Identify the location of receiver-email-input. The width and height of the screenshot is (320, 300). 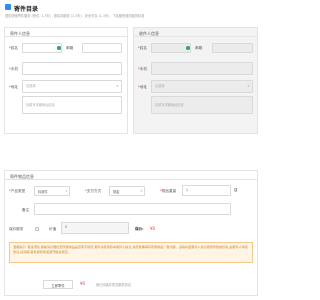
(232, 48).